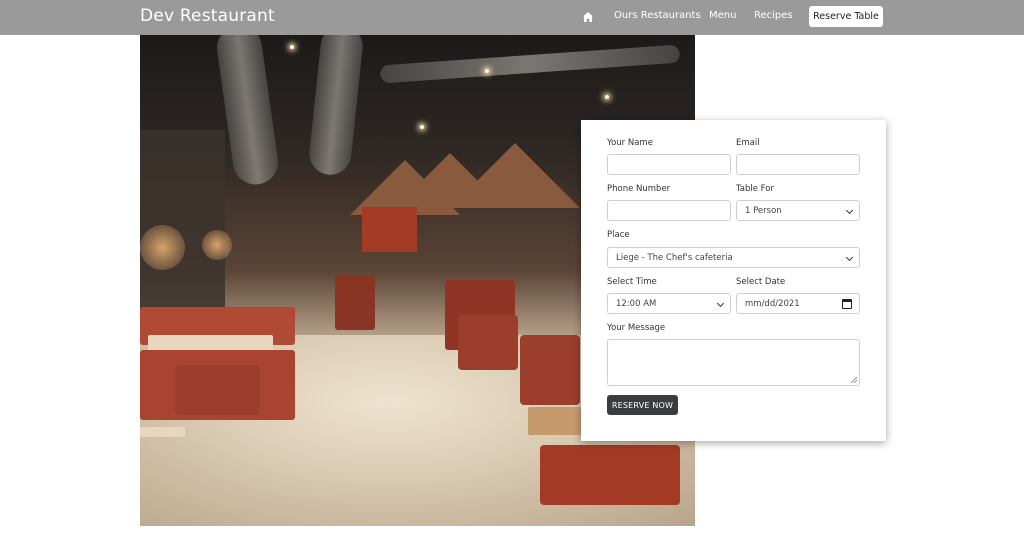 This screenshot has height=539, width=1024. Describe the element at coordinates (657, 15) in the screenshot. I see `nav-link-restaurants: Ours Restaurants` at that location.